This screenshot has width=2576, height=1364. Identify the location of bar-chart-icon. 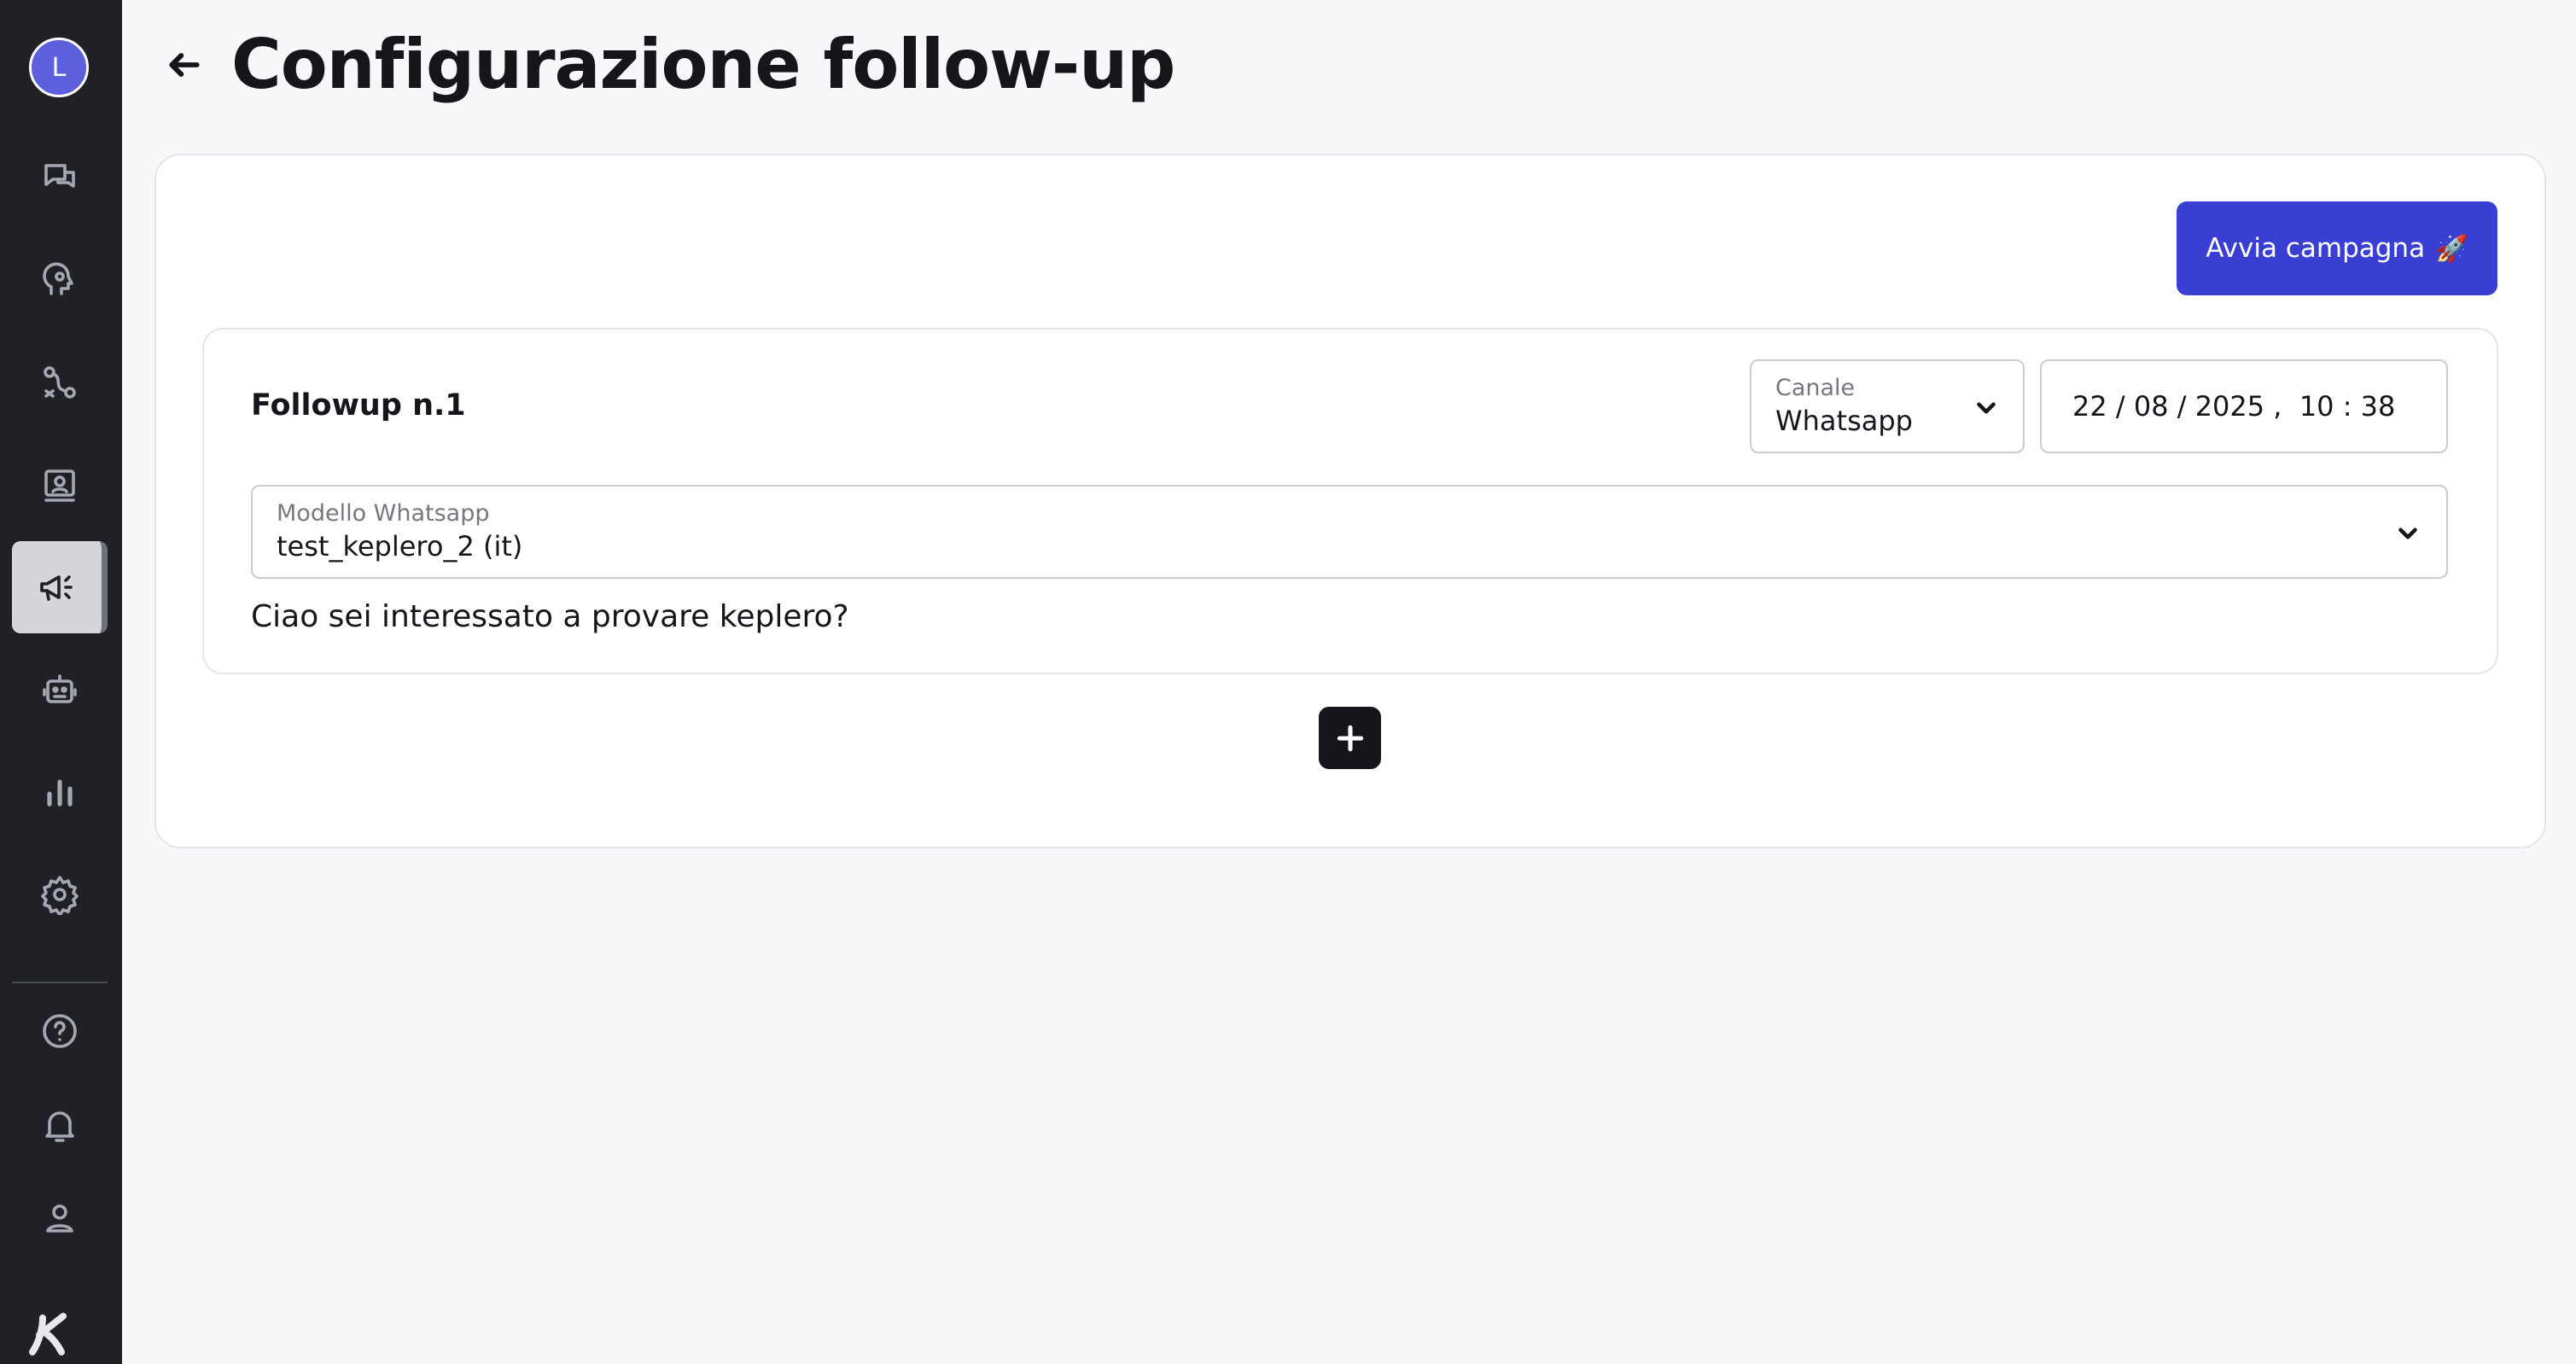
(60, 793).